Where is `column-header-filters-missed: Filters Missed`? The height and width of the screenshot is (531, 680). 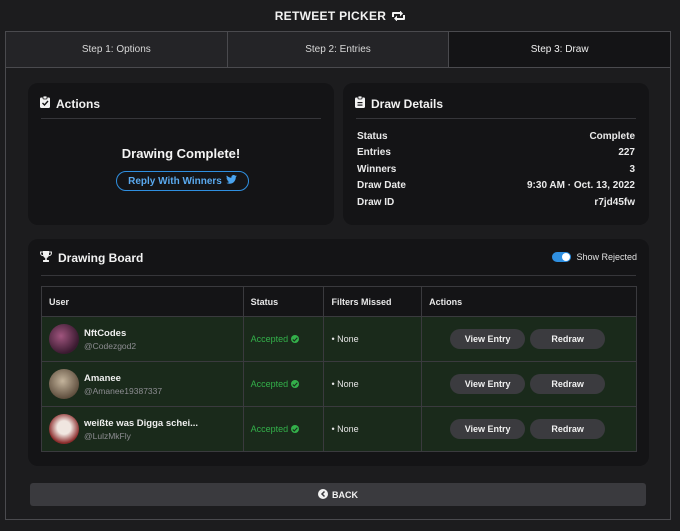 column-header-filters-missed: Filters Missed is located at coordinates (373, 301).